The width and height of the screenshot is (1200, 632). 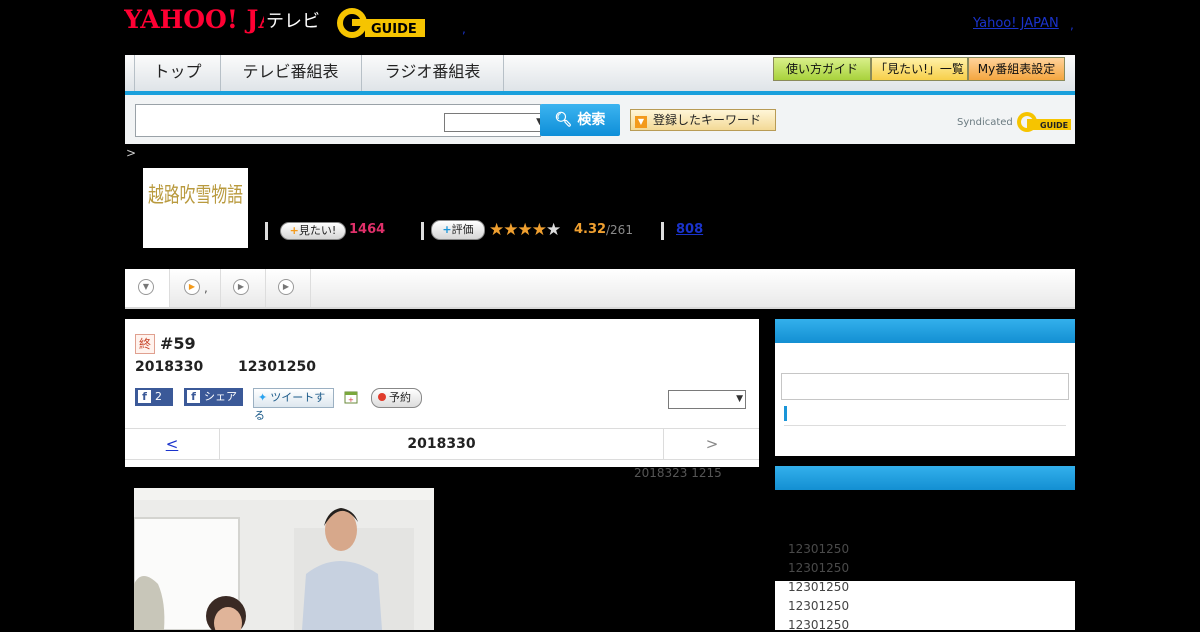 What do you see at coordinates (919, 69) in the screenshot?
I see `watchlist-button: 「見たい!」一覧` at bounding box center [919, 69].